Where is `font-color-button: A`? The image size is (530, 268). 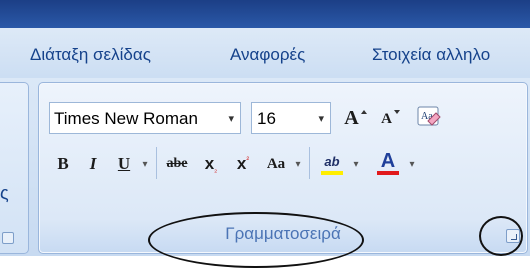 font-color-button: A is located at coordinates (388, 164).